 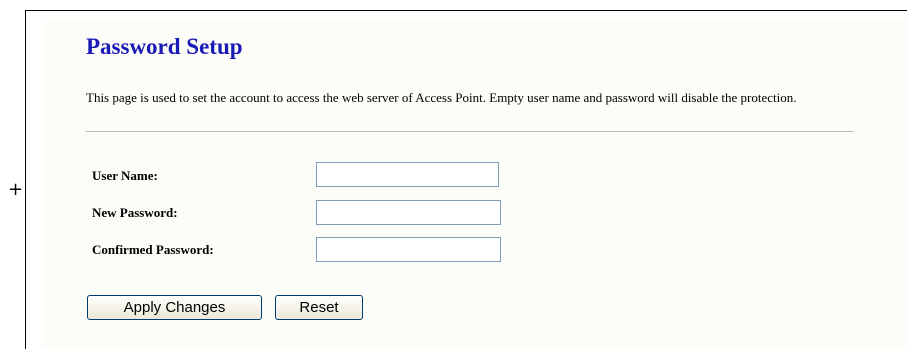 I want to click on confirmed-password-input, so click(x=408, y=249).